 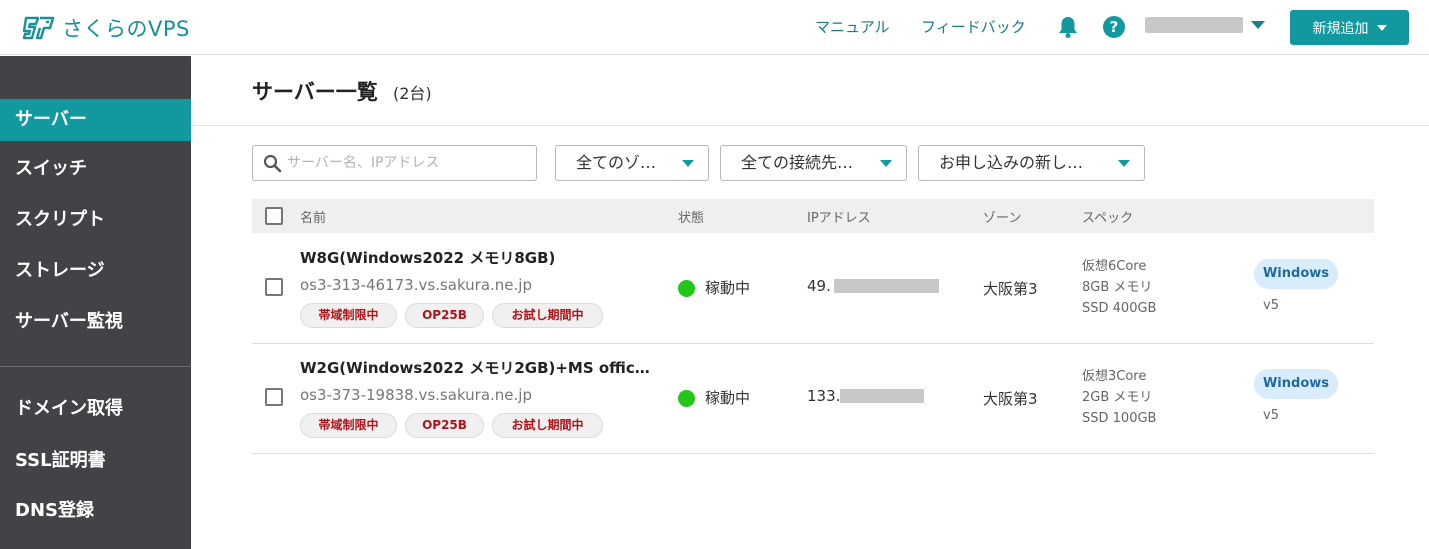 I want to click on ip-address: 133., so click(x=824, y=396).